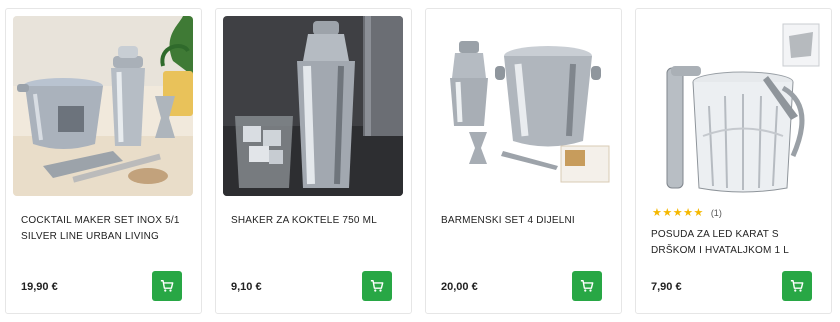 The image size is (840, 322). I want to click on product-price: 9,10 €, so click(246, 287).